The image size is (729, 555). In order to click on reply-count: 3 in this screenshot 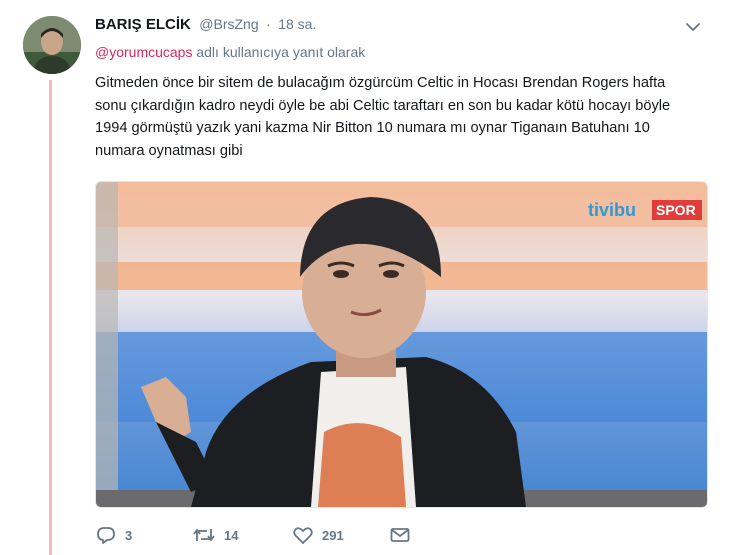, I will do `click(129, 535)`.